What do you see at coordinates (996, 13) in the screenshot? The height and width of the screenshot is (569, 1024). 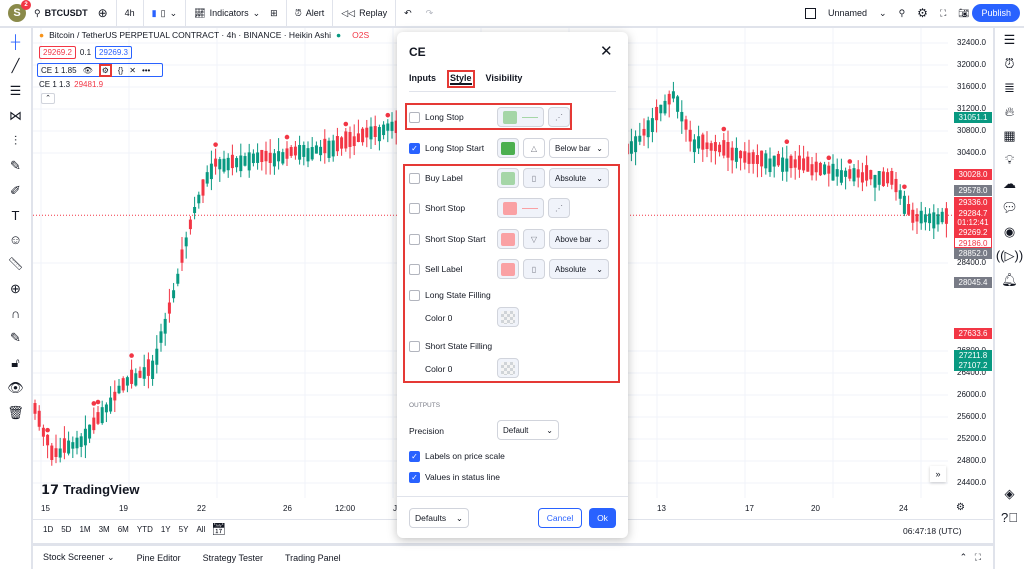 I see `publish-button: Publish` at bounding box center [996, 13].